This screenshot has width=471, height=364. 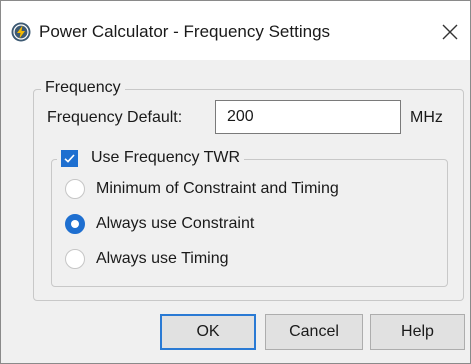 I want to click on help-button: Help, so click(x=417, y=332).